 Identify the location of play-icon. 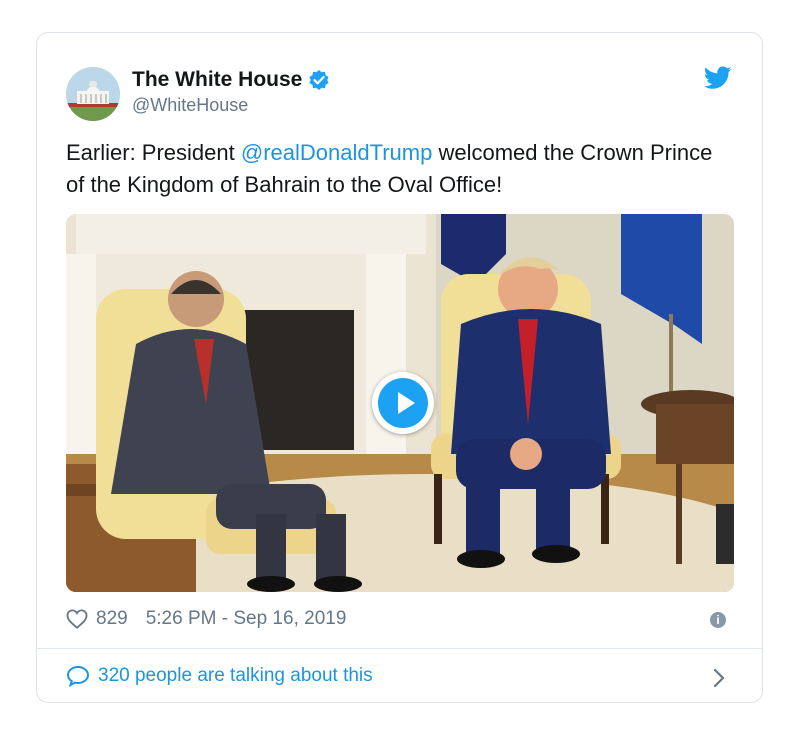
(403, 403).